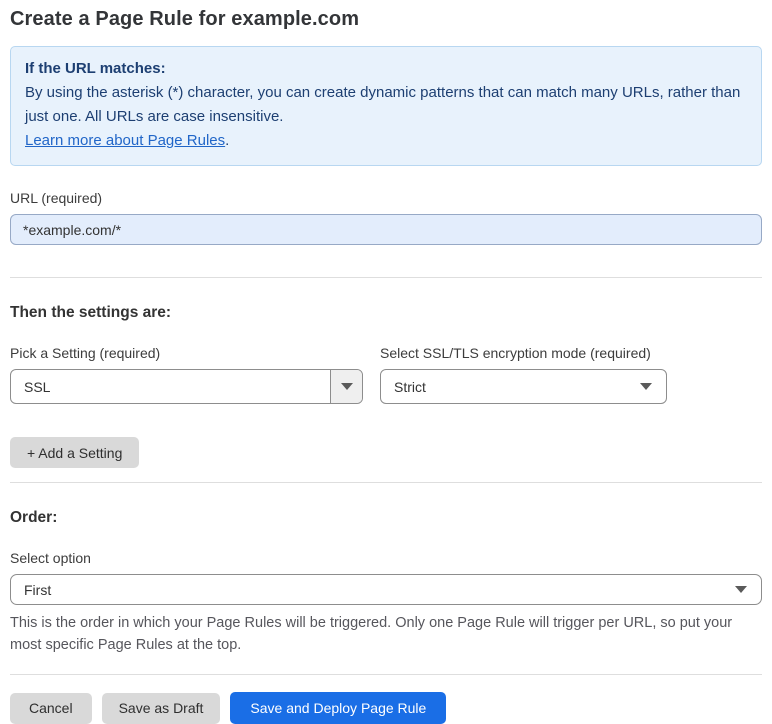 Image resolution: width=772 pixels, height=724 pixels. Describe the element at coordinates (38, 589) in the screenshot. I see `order-select-value: First` at that location.